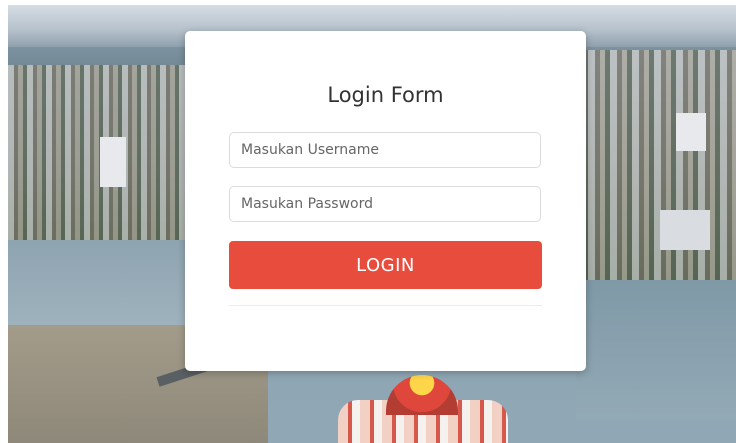 Image resolution: width=736 pixels, height=443 pixels. Describe the element at coordinates (656, 350) in the screenshot. I see `lake-right` at that location.